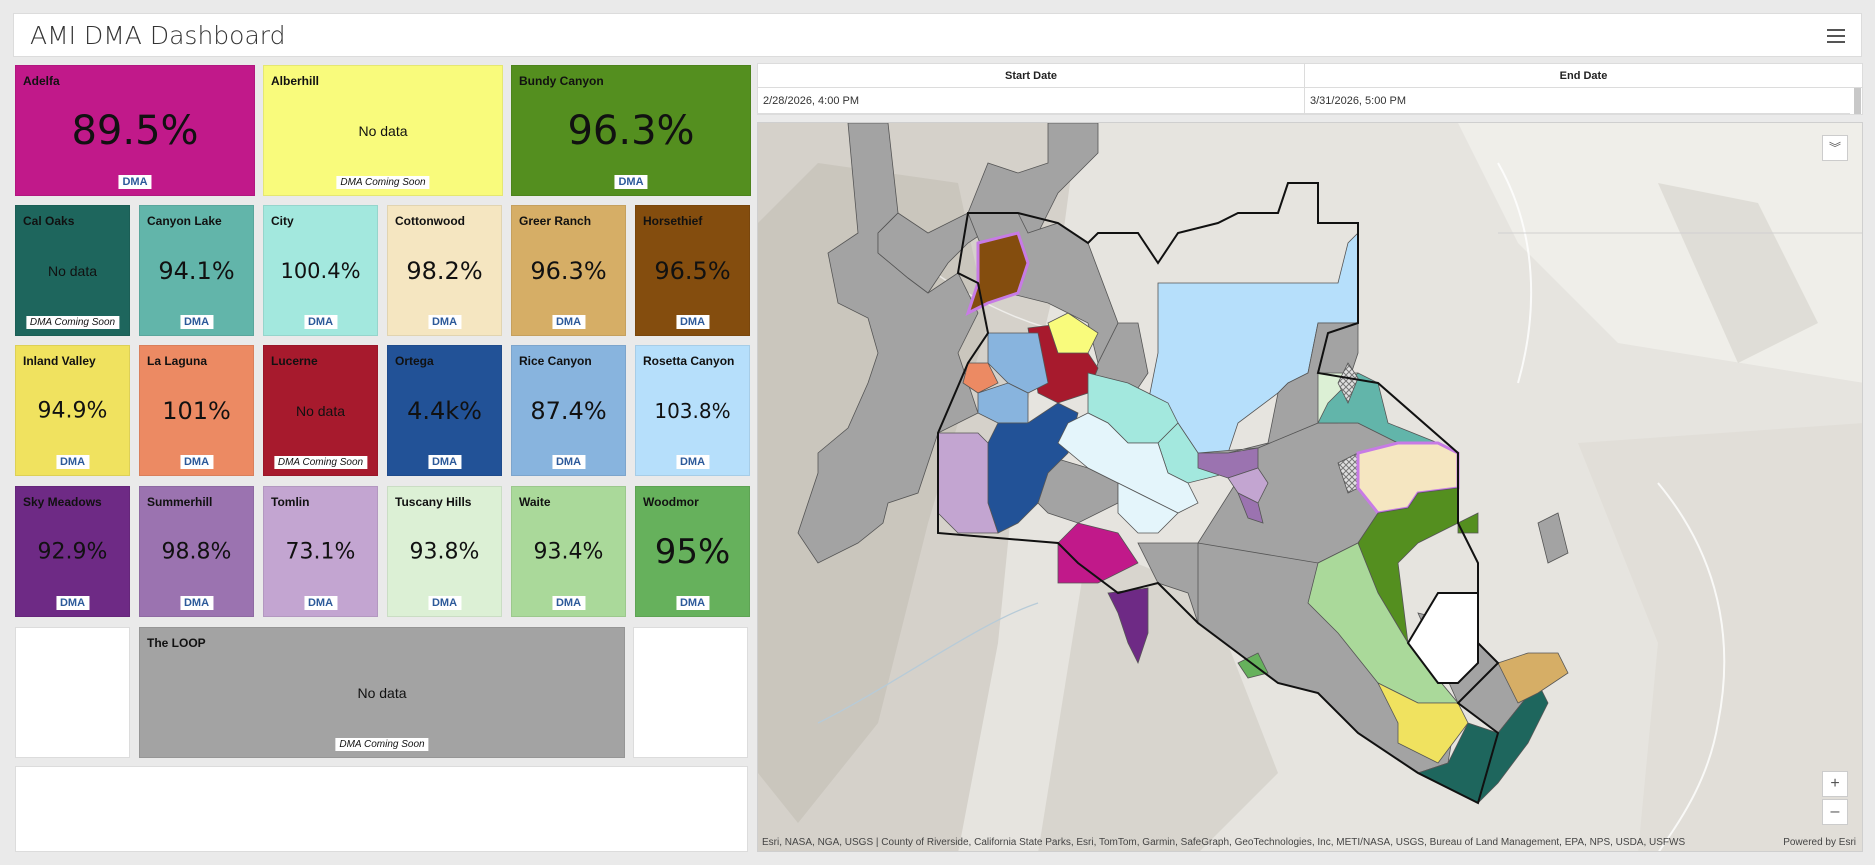 The width and height of the screenshot is (1875, 865). Describe the element at coordinates (414, 361) in the screenshot. I see `dma-tile-name: Ortega` at that location.